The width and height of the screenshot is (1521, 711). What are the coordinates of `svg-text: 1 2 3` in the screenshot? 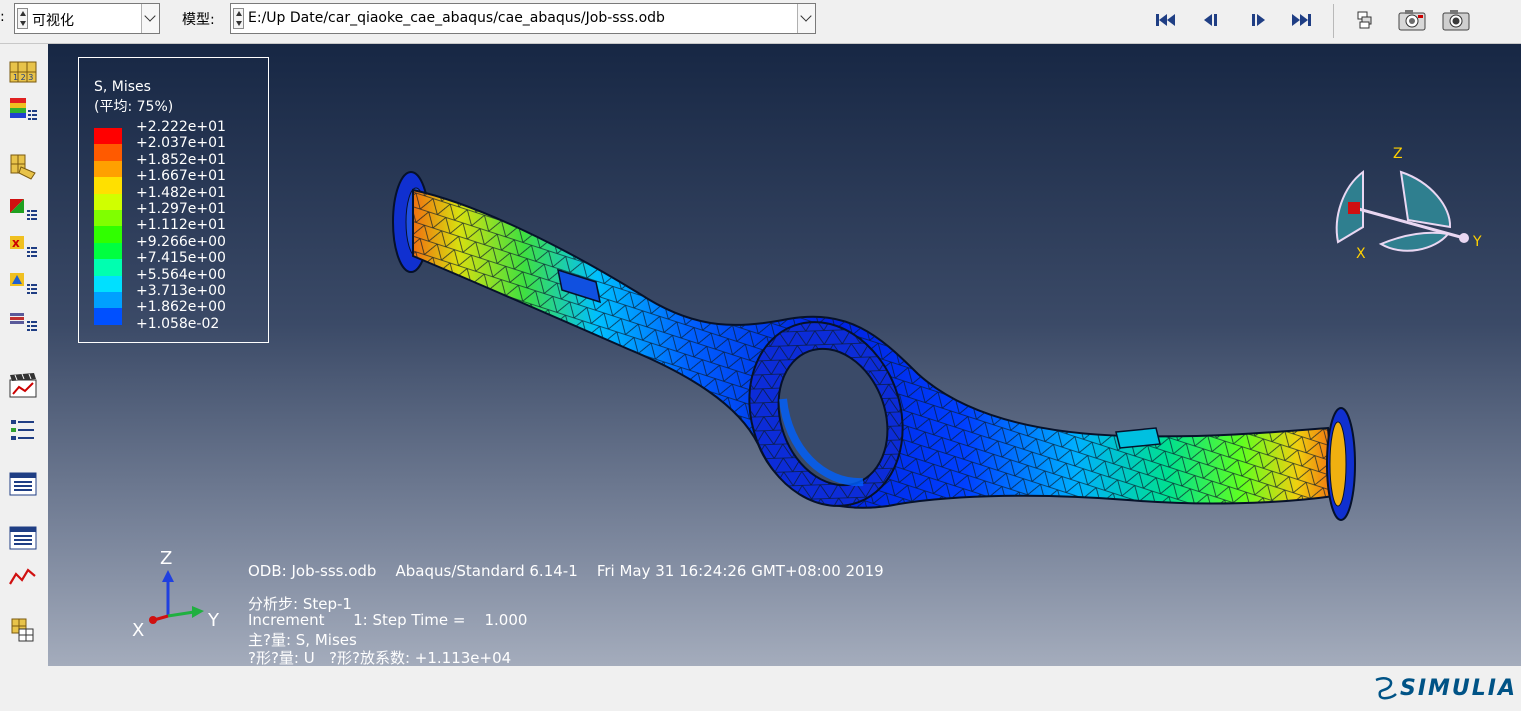 It's located at (23, 77).